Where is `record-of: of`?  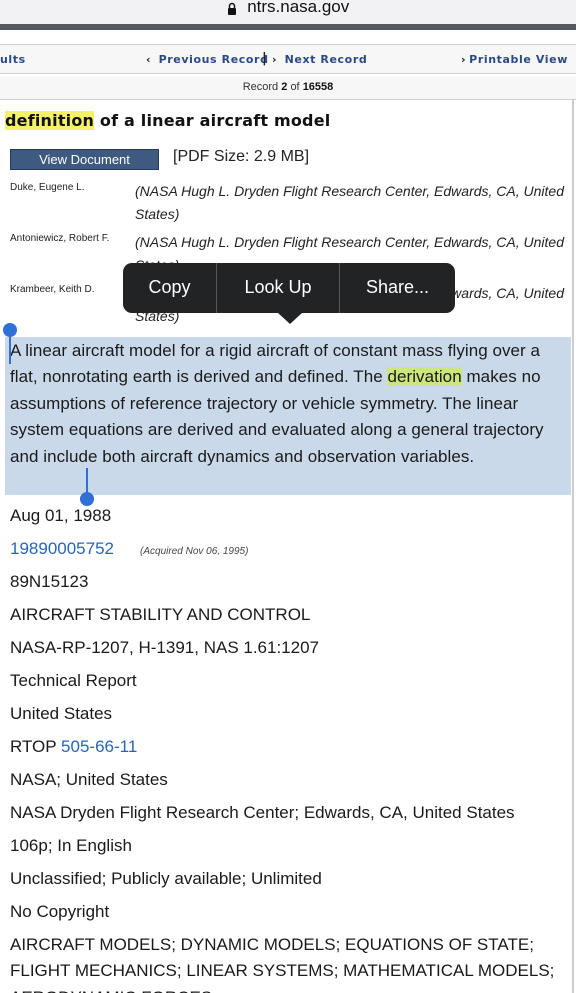
record-of: of is located at coordinates (295, 87).